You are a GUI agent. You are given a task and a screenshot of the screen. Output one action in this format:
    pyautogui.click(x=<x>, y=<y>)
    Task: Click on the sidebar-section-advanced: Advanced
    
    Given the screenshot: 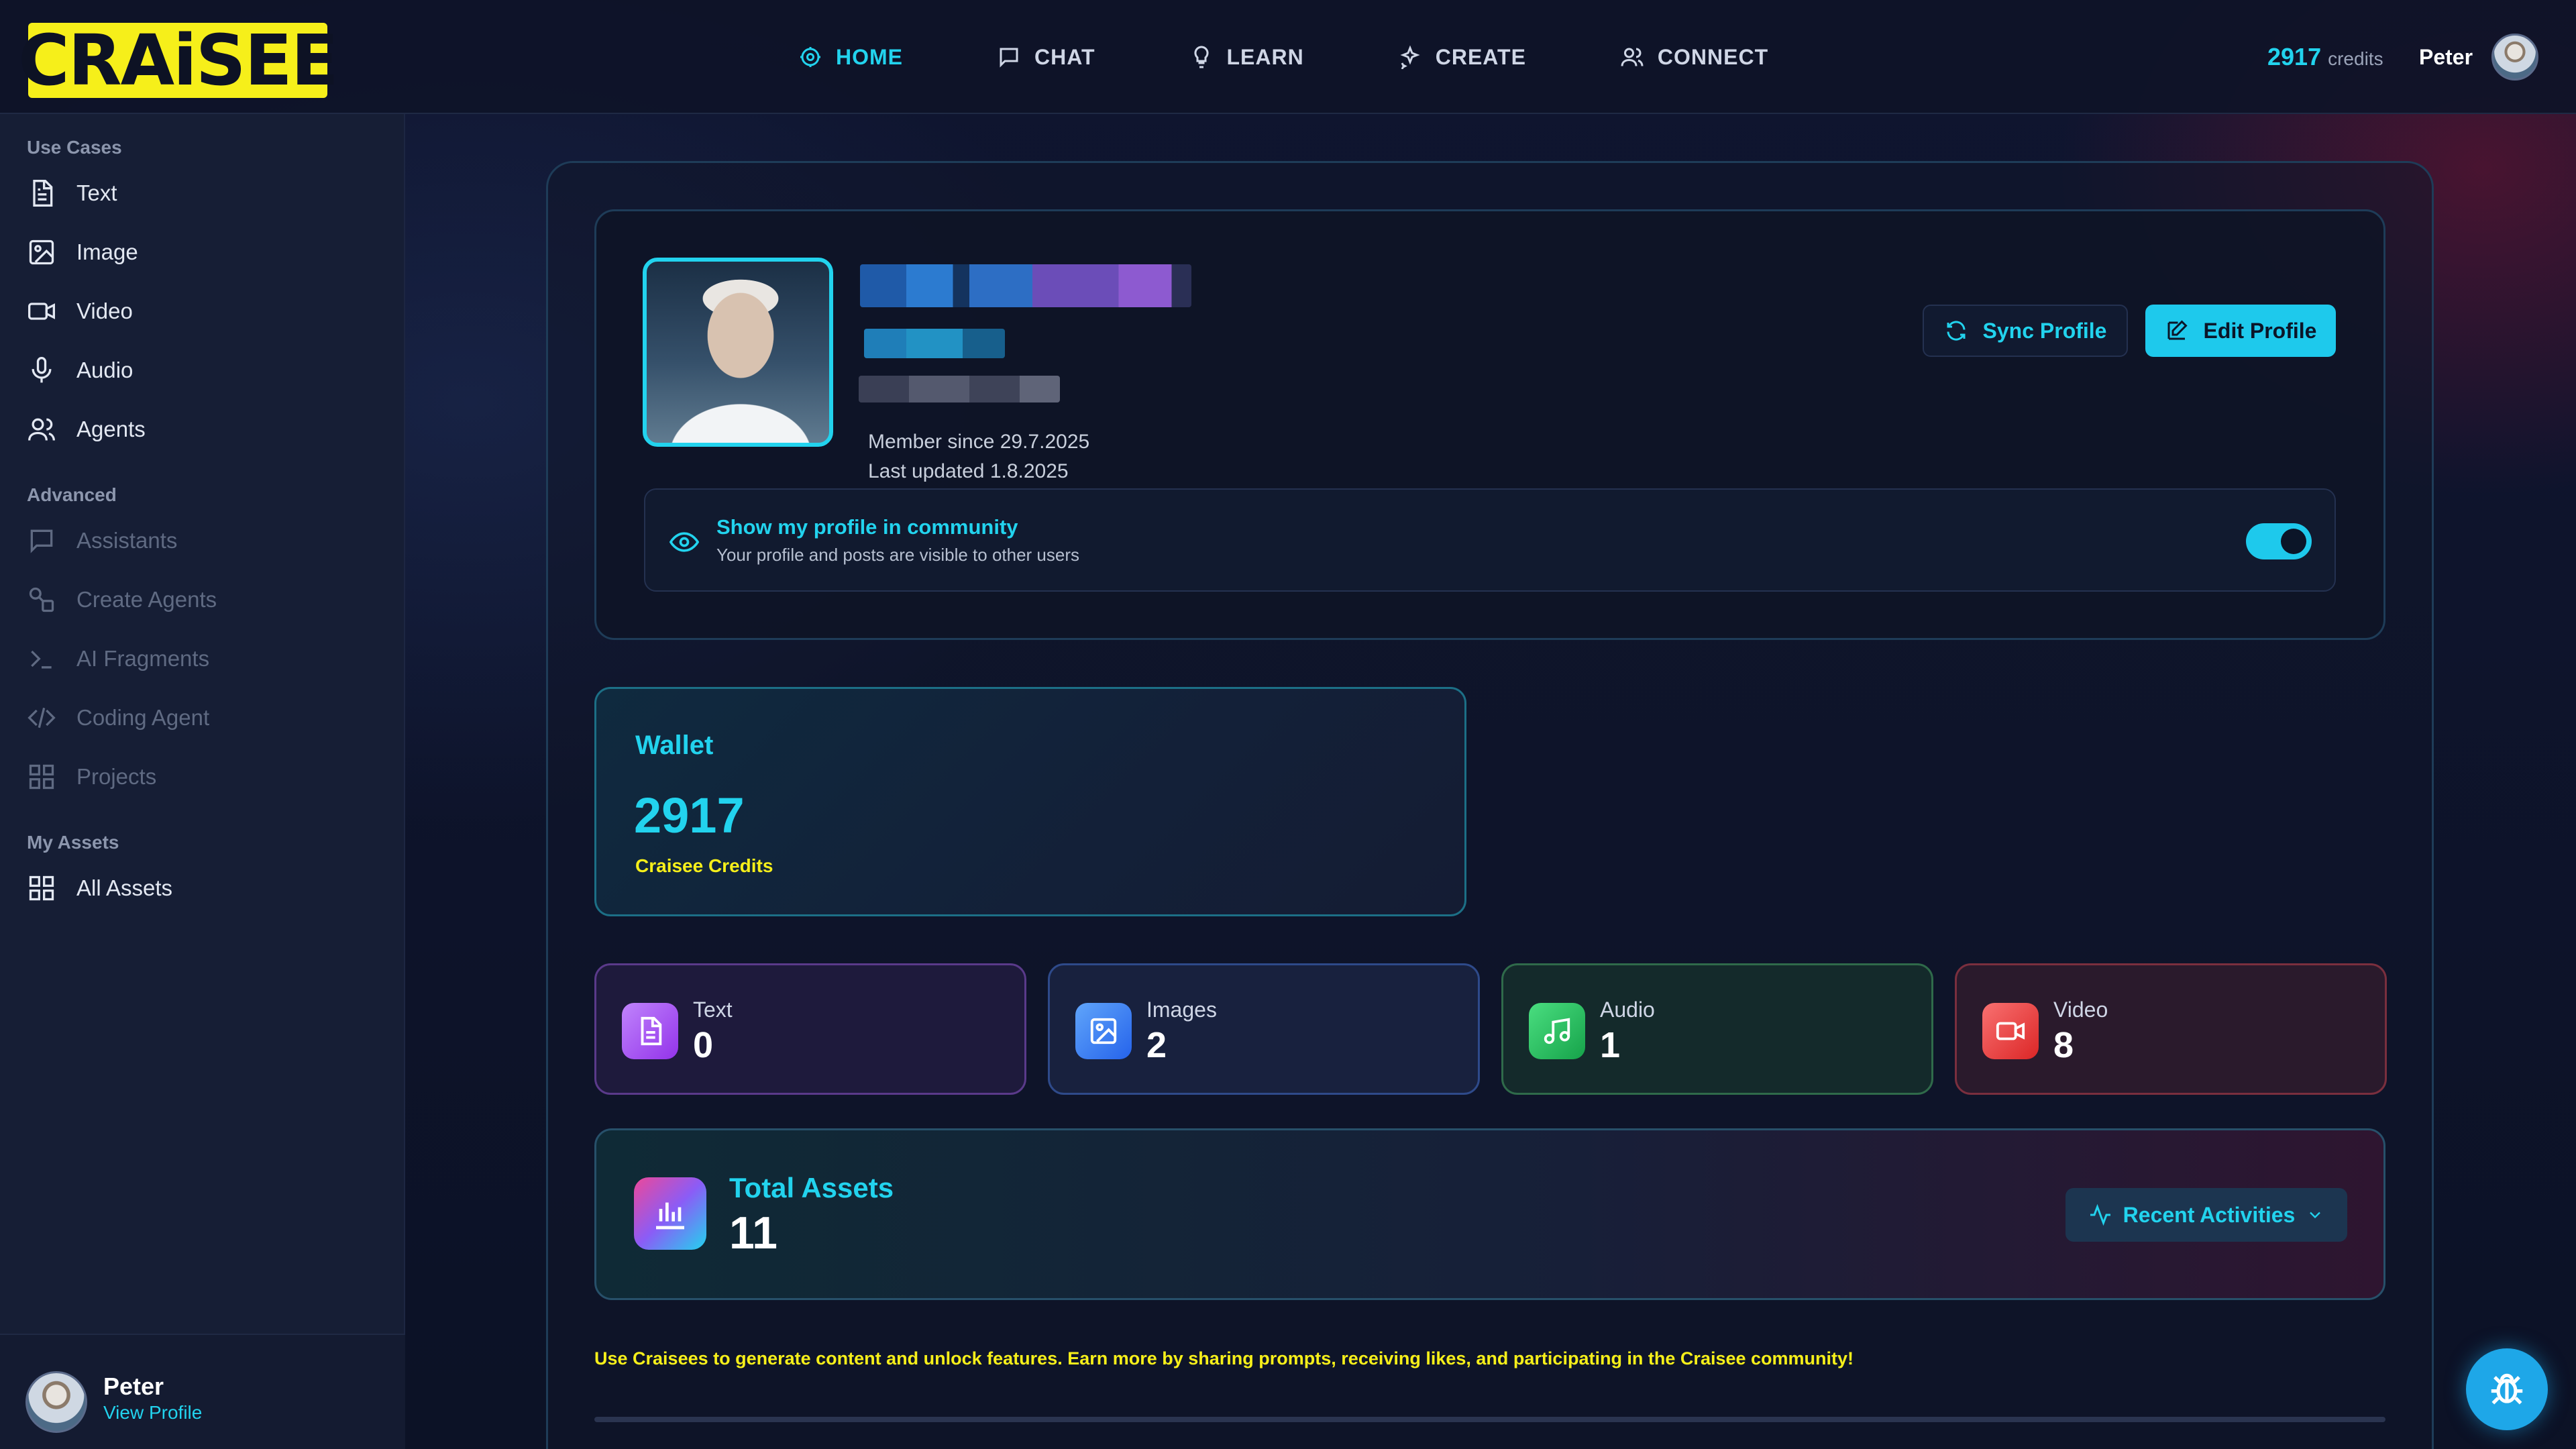 What is the action you would take?
    pyautogui.click(x=72, y=494)
    